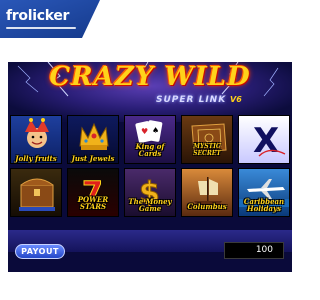 This screenshot has width=320, height=300. Describe the element at coordinates (207, 192) in the screenshot. I see `tile-columbus: Columbus` at that location.